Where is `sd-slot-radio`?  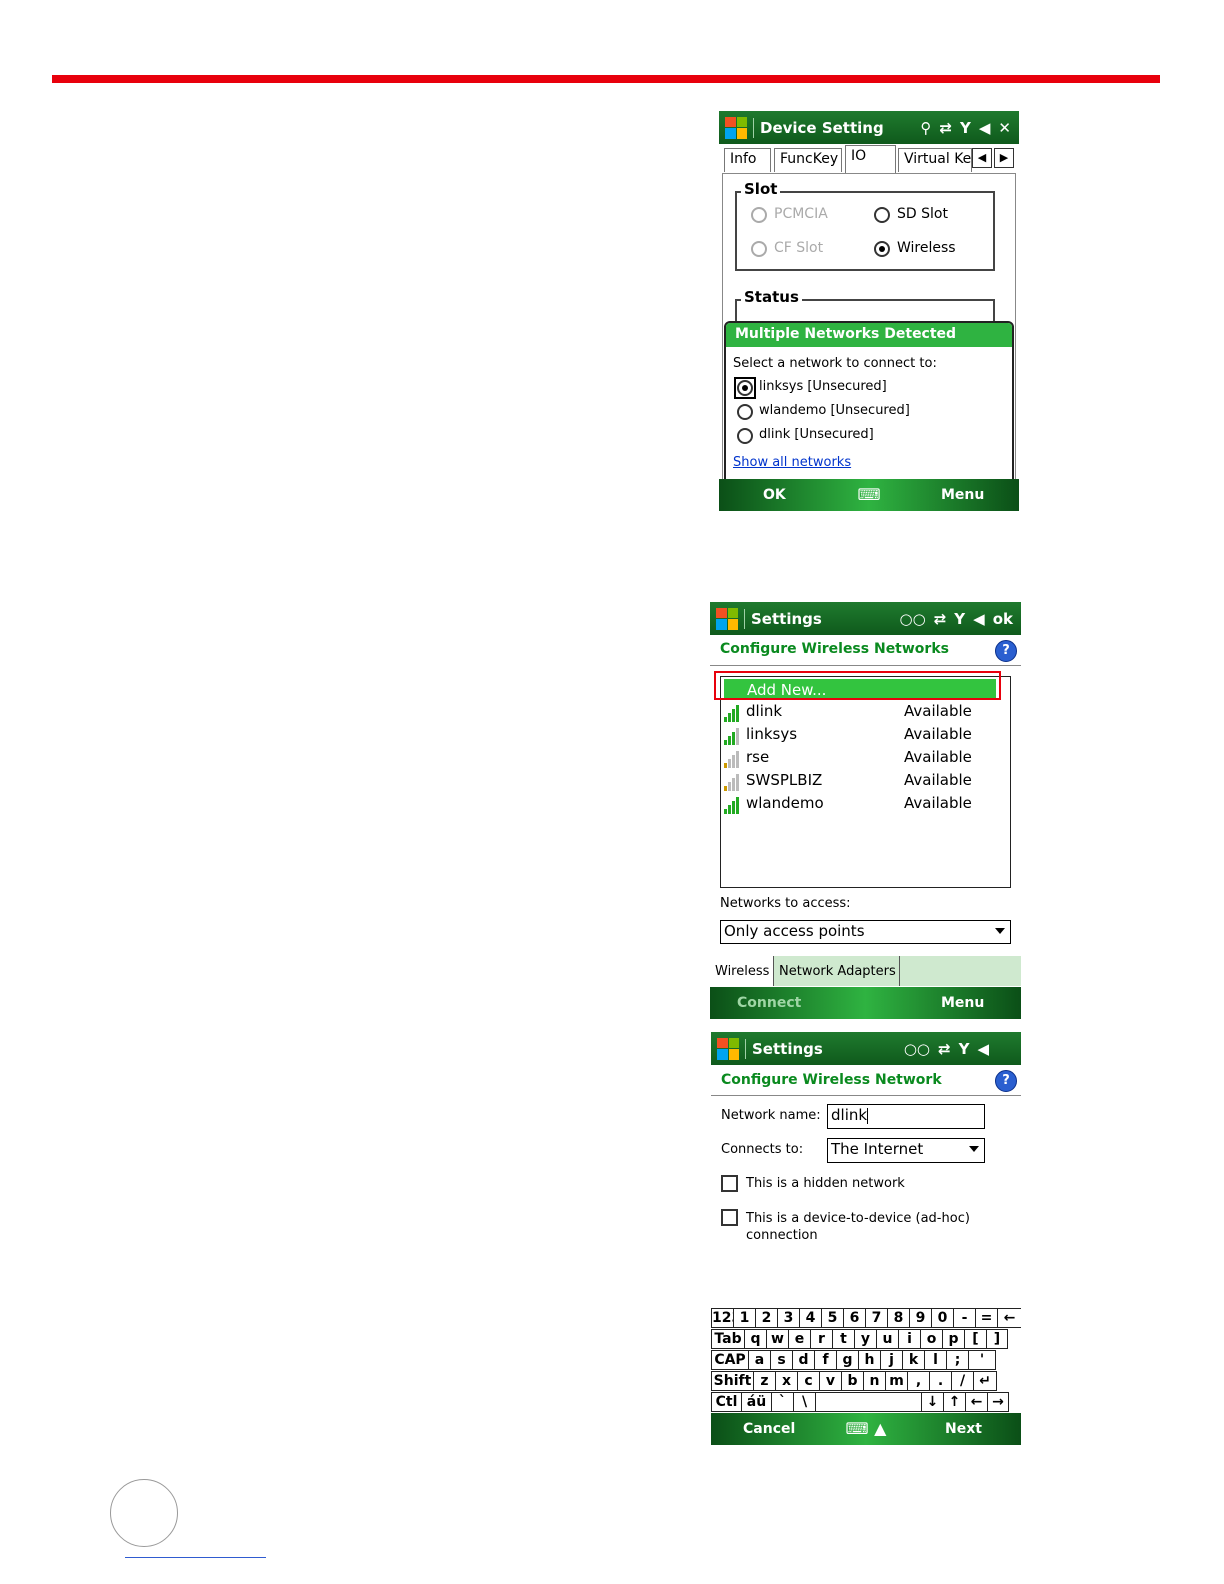 sd-slot-radio is located at coordinates (882, 215).